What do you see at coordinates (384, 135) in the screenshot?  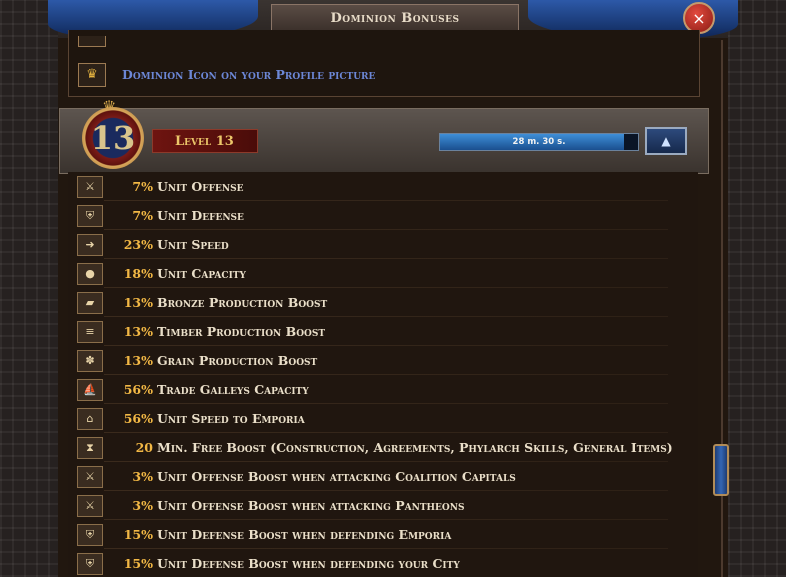 I see `level-banner: ♛ 13 Level 13 28 m. 30 s. ▲` at bounding box center [384, 135].